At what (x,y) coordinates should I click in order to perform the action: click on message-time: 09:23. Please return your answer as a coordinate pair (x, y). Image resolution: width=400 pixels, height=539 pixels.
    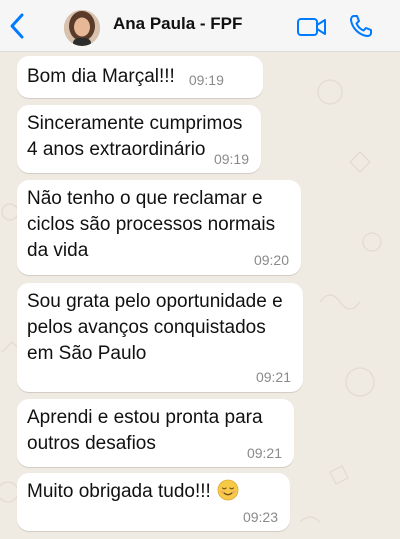
    Looking at the image, I should click on (260, 517).